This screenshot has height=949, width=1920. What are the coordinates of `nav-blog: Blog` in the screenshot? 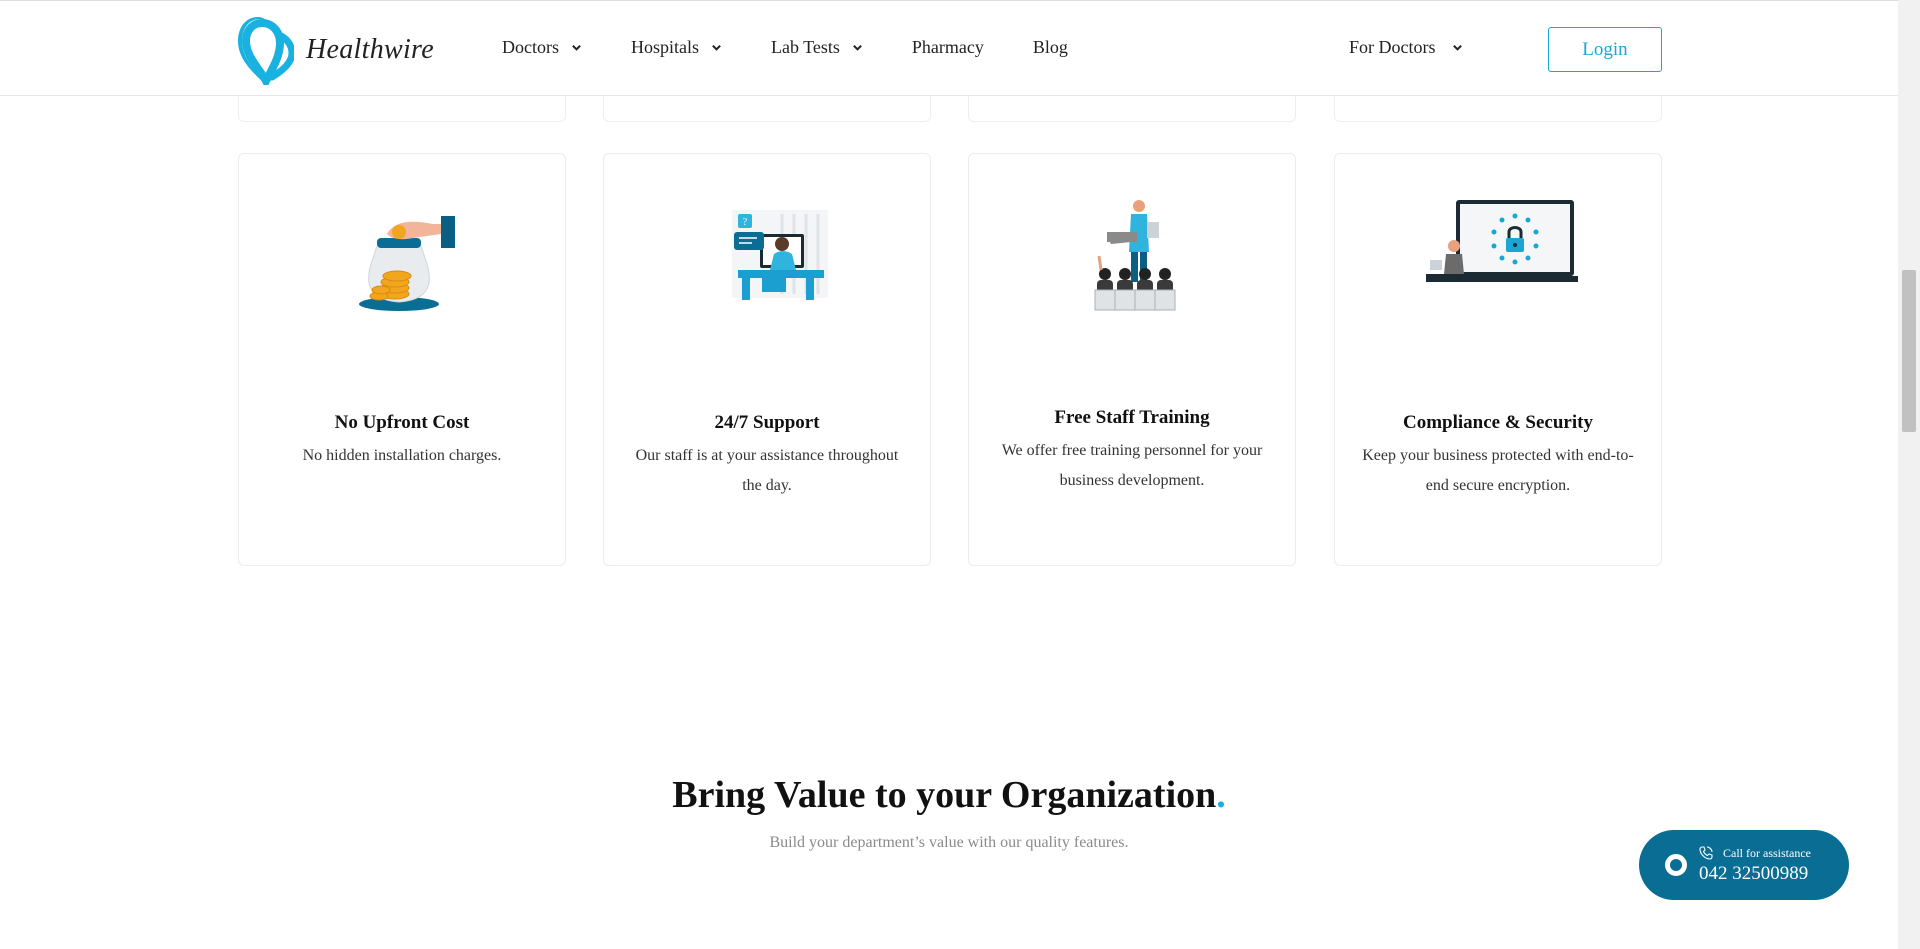 It's located at (1050, 47).